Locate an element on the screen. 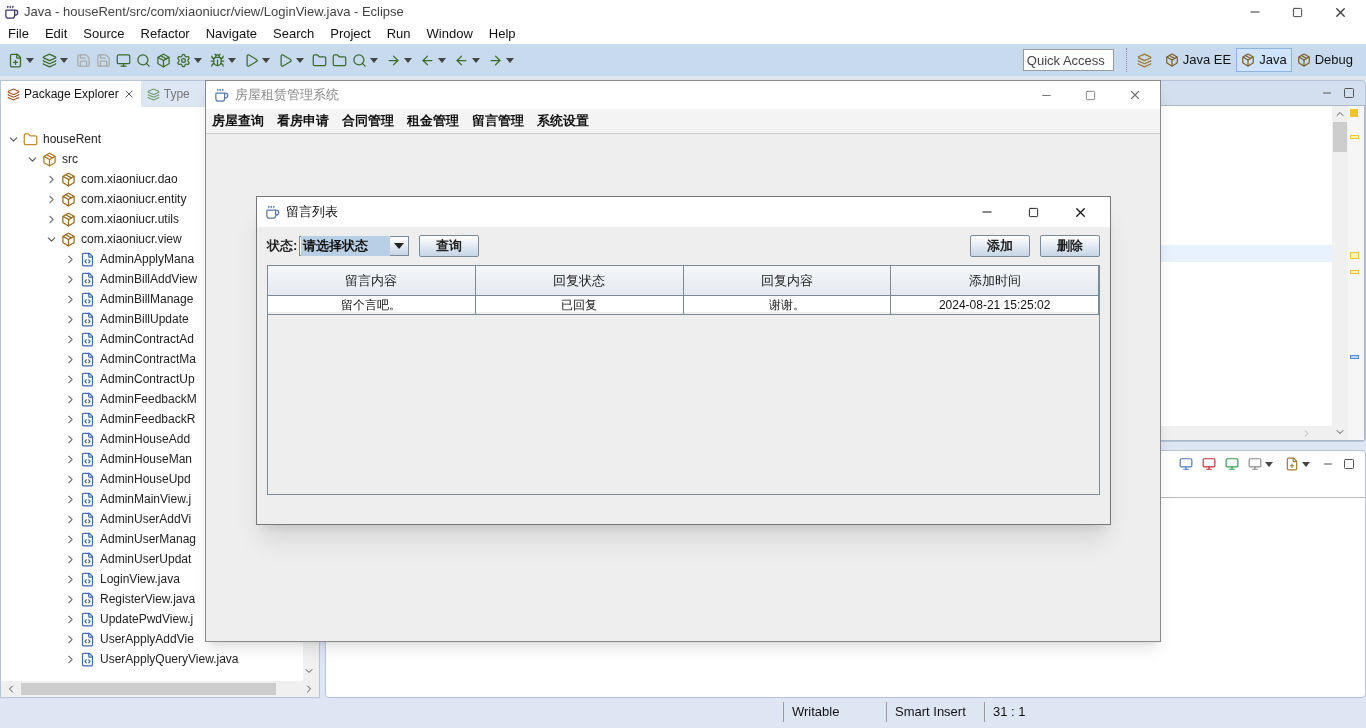 The image size is (1366, 728). debug-icon is located at coordinates (217, 60).